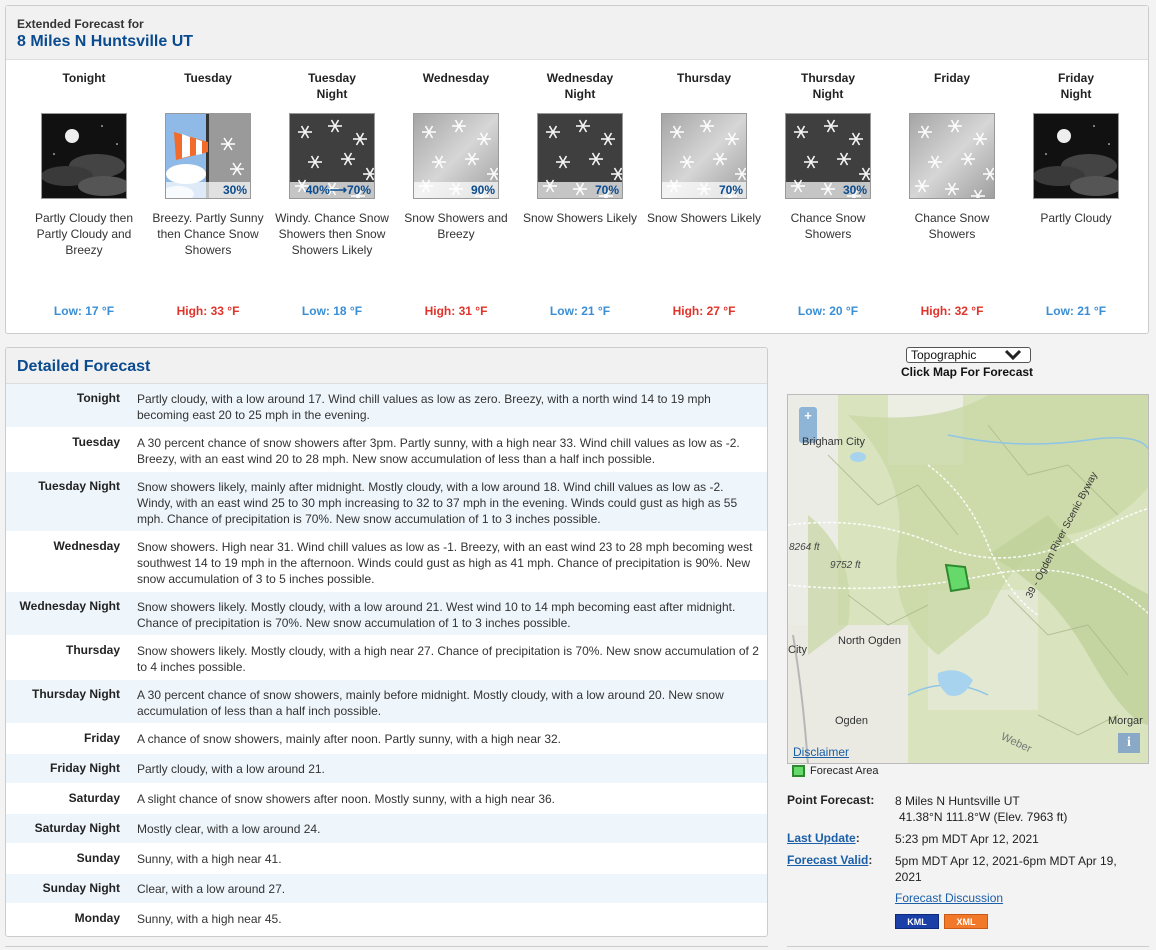  I want to click on last-update-value: 5:23 pm MDT Apr 12, 2021, so click(967, 839).